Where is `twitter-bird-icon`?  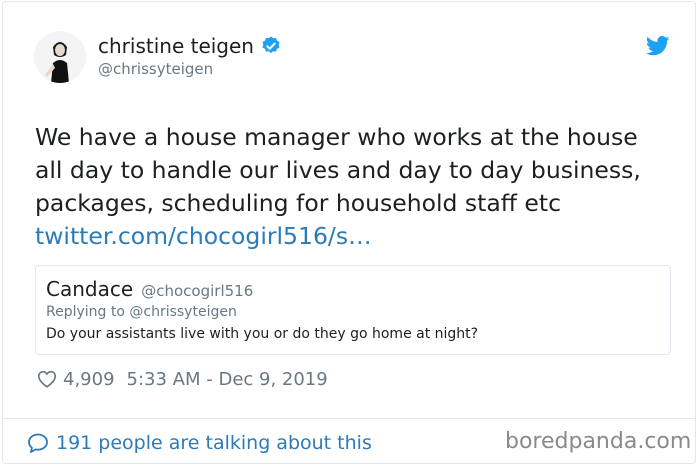 twitter-bird-icon is located at coordinates (658, 46).